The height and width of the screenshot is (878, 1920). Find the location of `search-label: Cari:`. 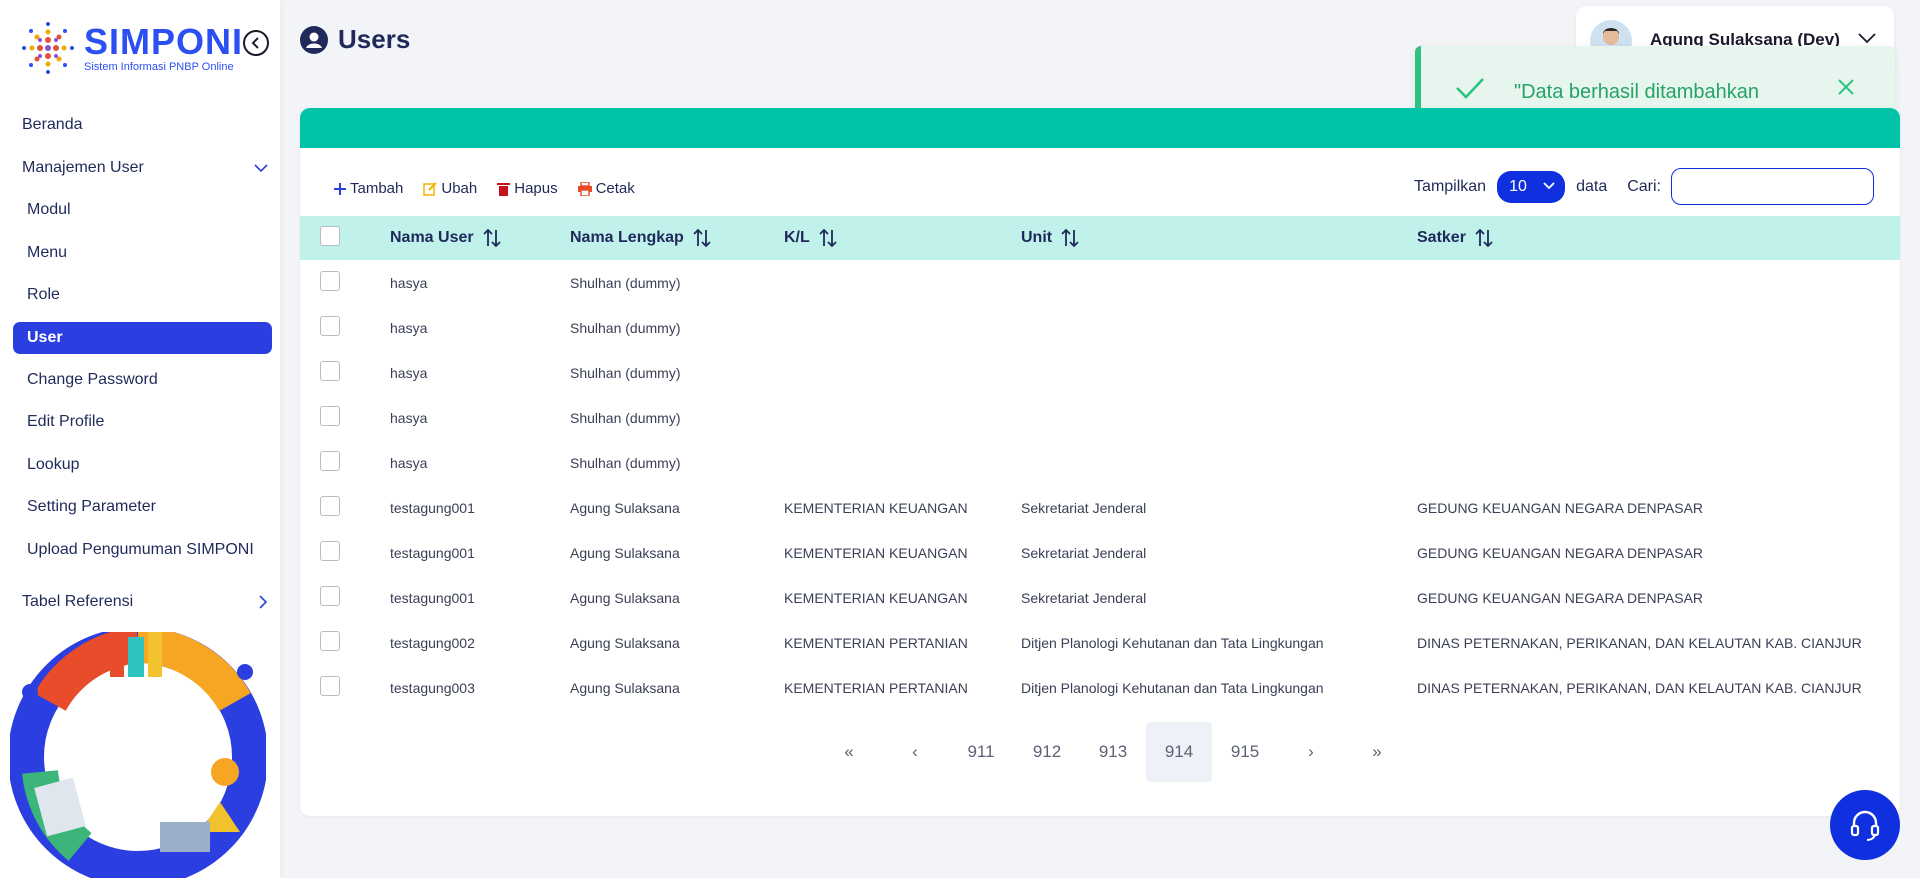

search-label: Cari: is located at coordinates (1644, 186).